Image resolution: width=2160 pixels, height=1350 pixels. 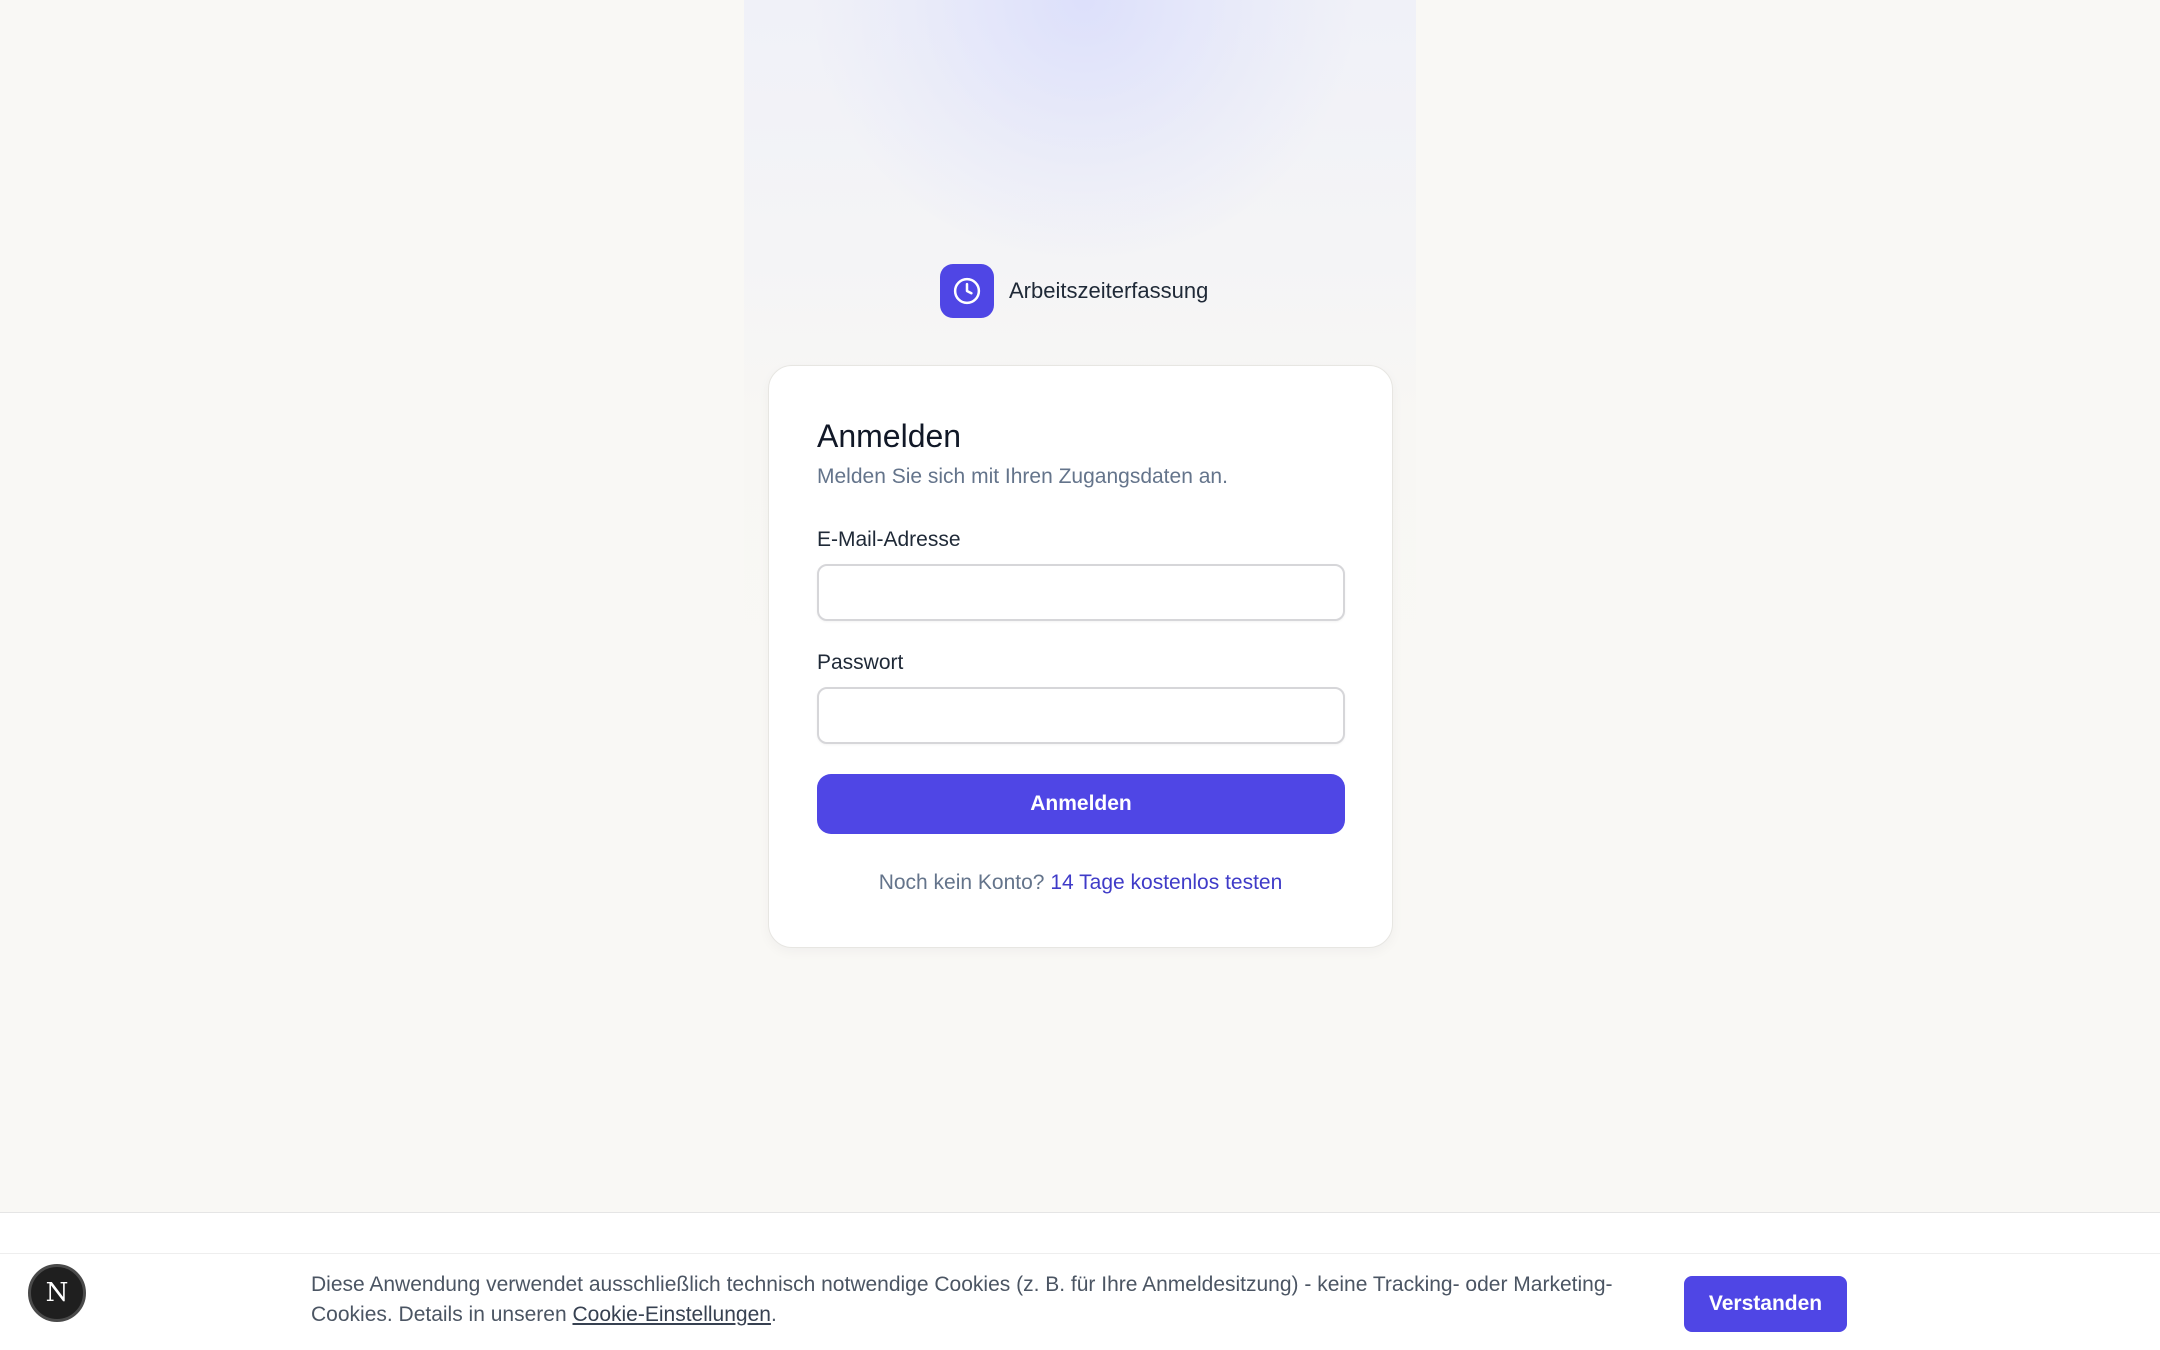 What do you see at coordinates (1080, 1253) in the screenshot?
I see `divider` at bounding box center [1080, 1253].